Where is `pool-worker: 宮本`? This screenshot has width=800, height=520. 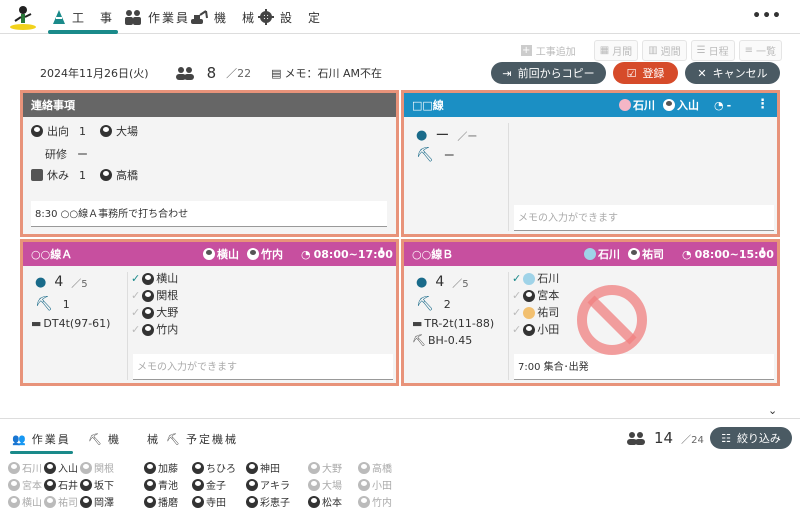
pool-worker: 宮本 is located at coordinates (25, 484).